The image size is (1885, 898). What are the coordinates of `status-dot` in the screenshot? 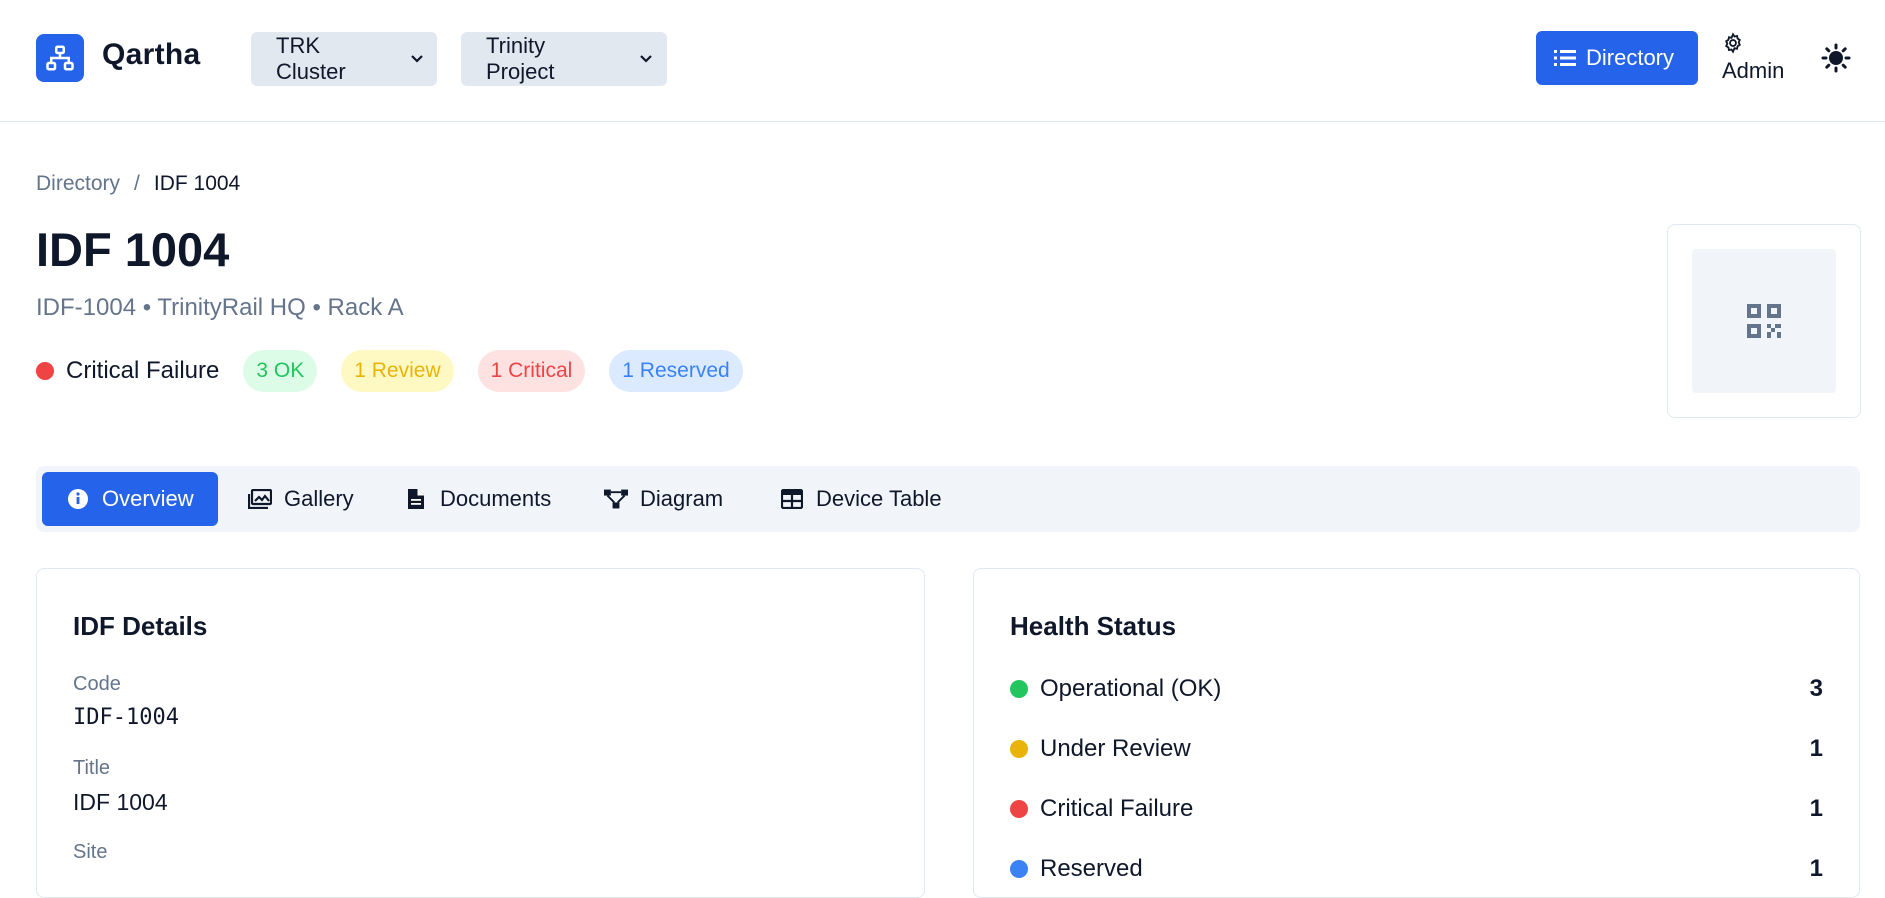 It's located at (45, 371).